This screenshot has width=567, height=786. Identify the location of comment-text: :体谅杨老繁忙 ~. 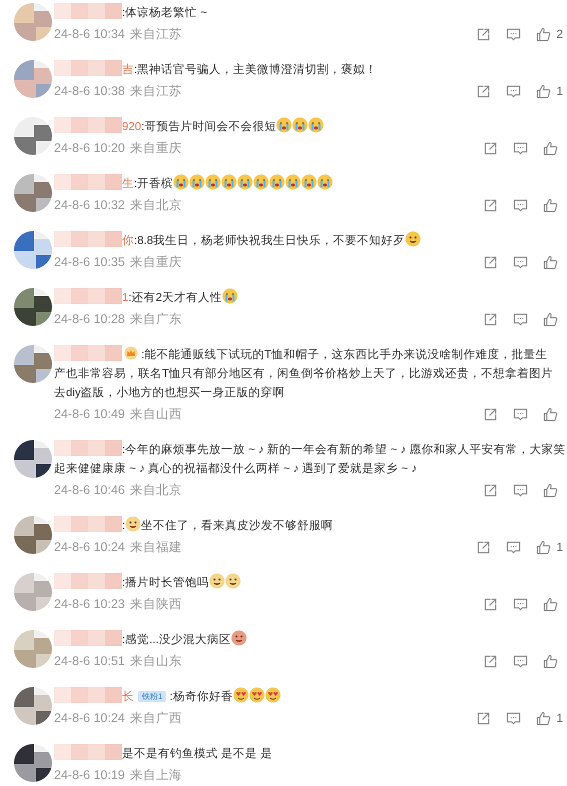
(165, 13).